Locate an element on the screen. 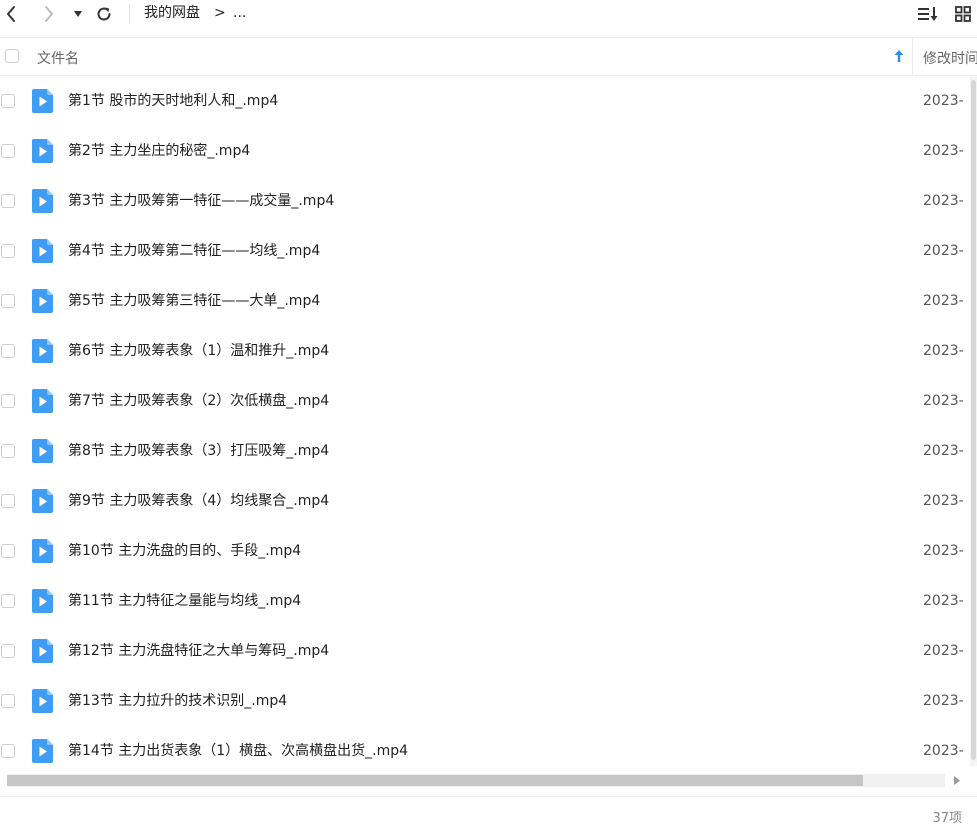  column-header-modified-time: 修改时间 is located at coordinates (950, 58).